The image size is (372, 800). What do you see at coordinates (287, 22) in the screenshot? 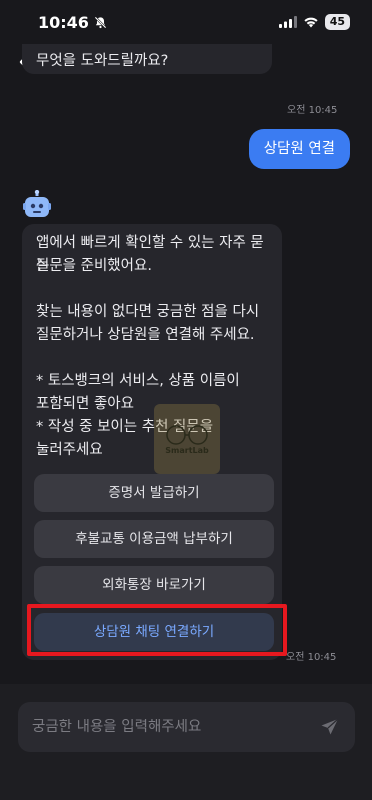
I see `signal-icon` at bounding box center [287, 22].